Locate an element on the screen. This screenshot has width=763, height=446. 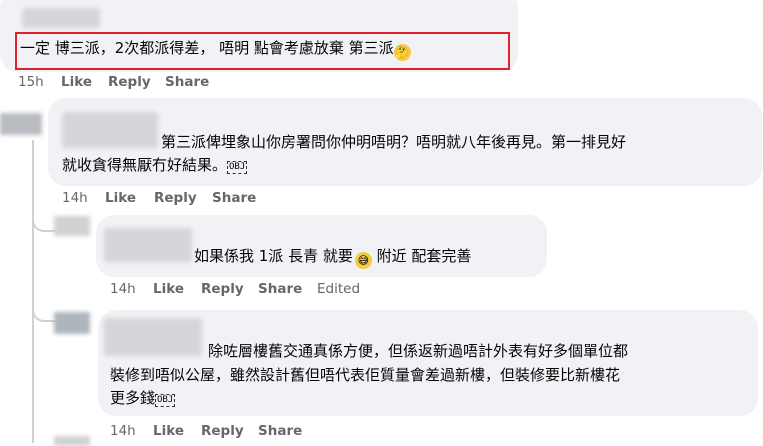
comment-actions-2: 14h Like Reply Share is located at coordinates (212, 199).